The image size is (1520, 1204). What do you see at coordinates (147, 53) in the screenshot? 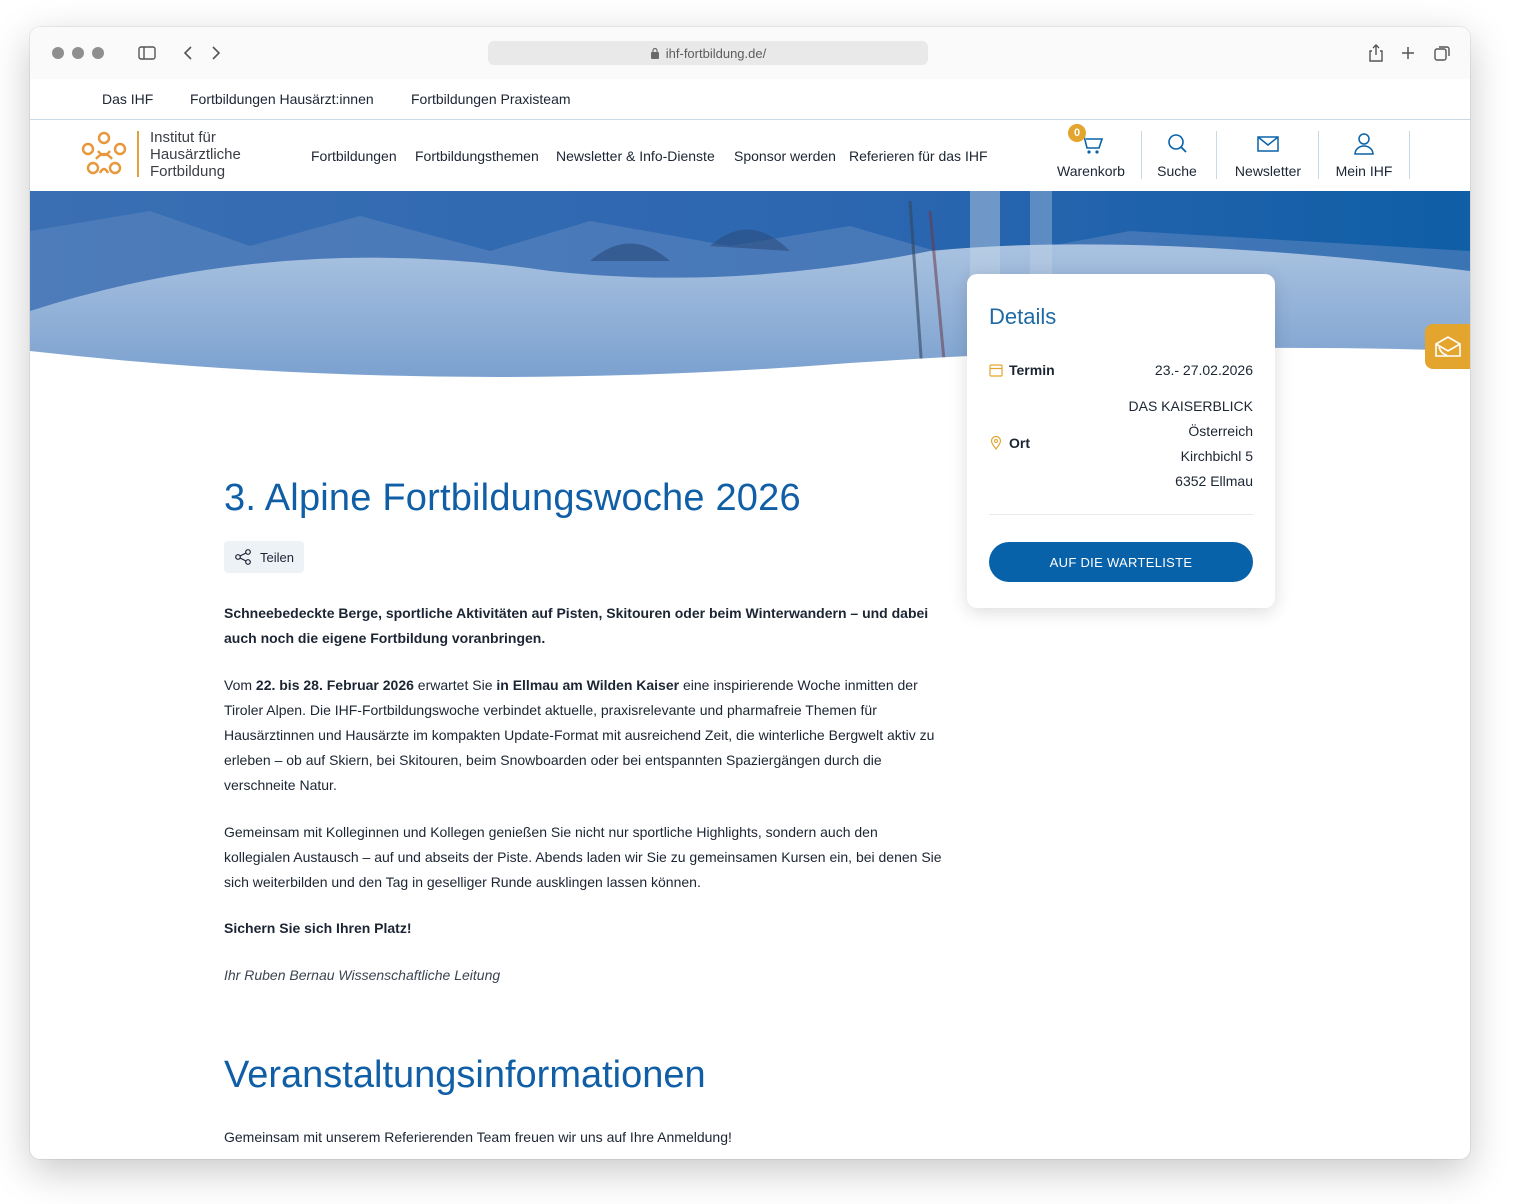
I see `sidebar-toggle-icon` at bounding box center [147, 53].